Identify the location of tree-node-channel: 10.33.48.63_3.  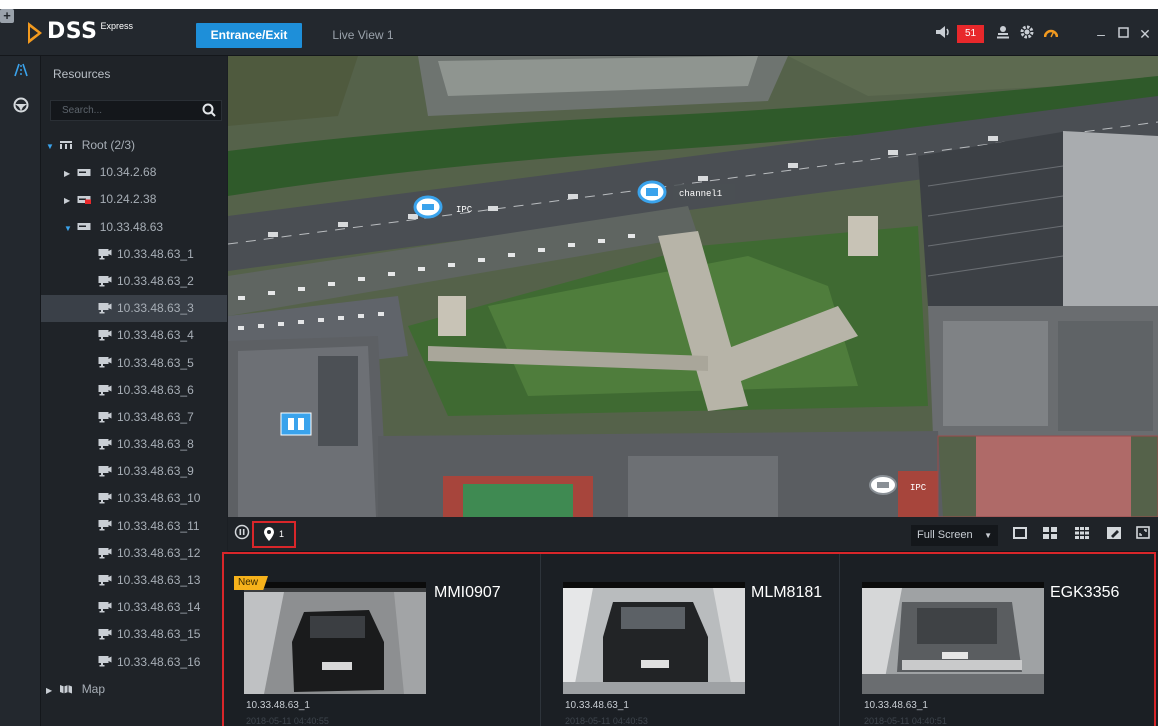
(134, 309).